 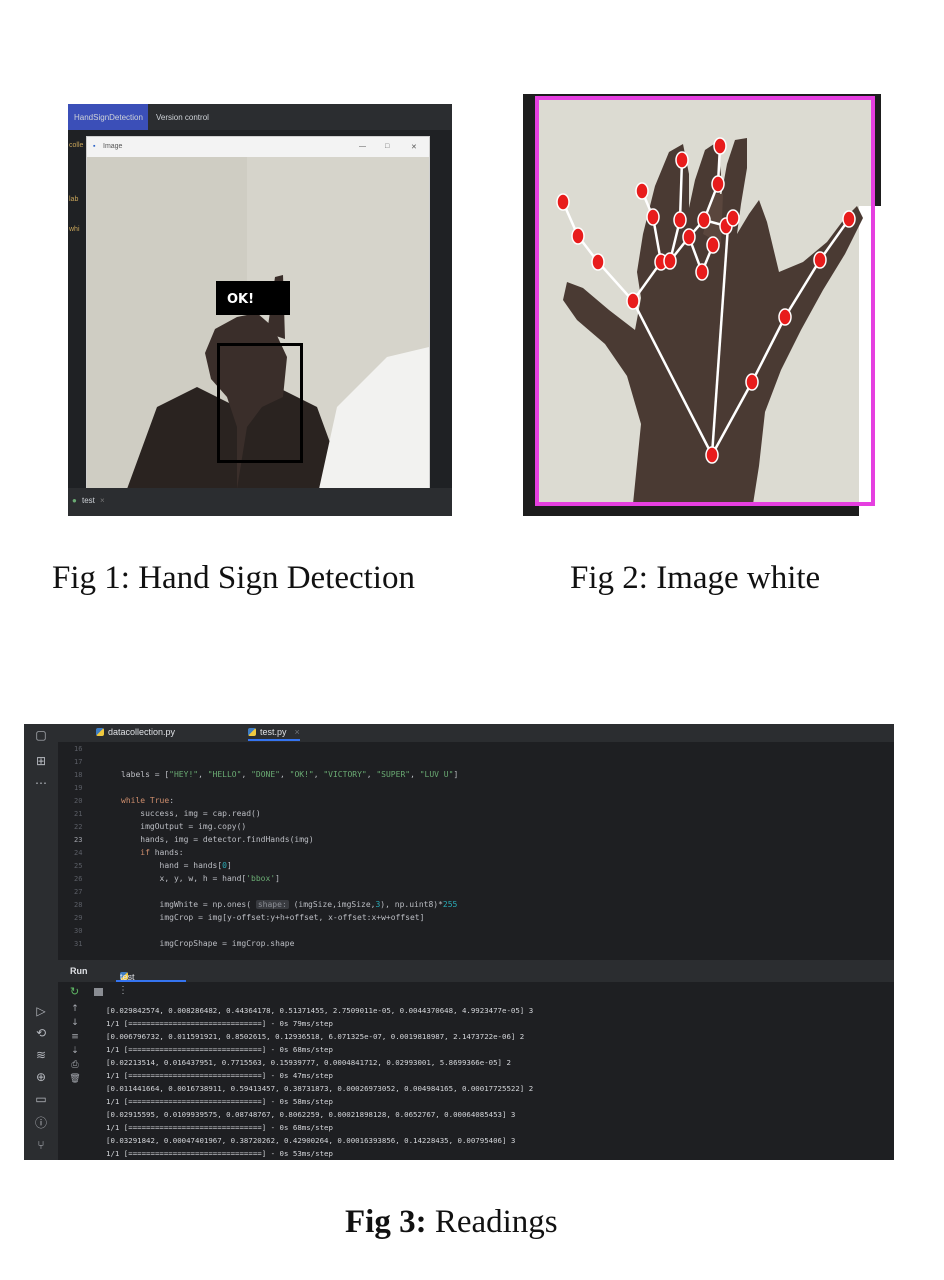 I want to click on figure-1-caption: Fig 1: Hand Sign Detection, so click(x=233, y=578).